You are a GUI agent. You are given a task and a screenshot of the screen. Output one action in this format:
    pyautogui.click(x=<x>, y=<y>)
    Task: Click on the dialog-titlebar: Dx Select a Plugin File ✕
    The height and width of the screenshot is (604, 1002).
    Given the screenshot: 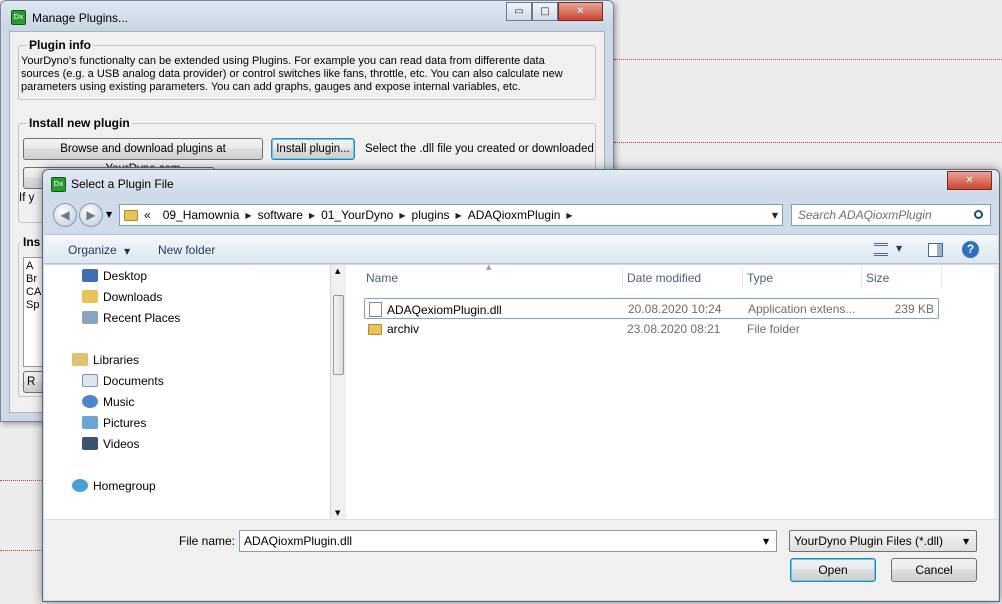 What is the action you would take?
    pyautogui.click(x=521, y=184)
    